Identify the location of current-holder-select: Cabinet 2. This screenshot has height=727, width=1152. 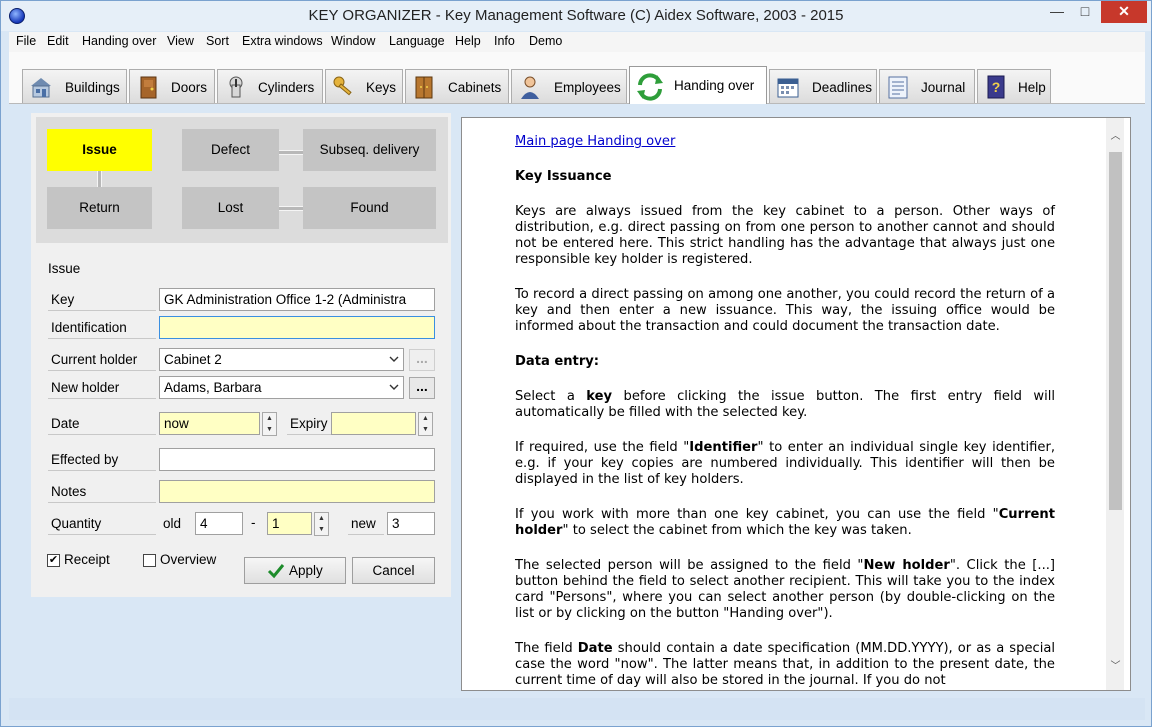
(281, 359).